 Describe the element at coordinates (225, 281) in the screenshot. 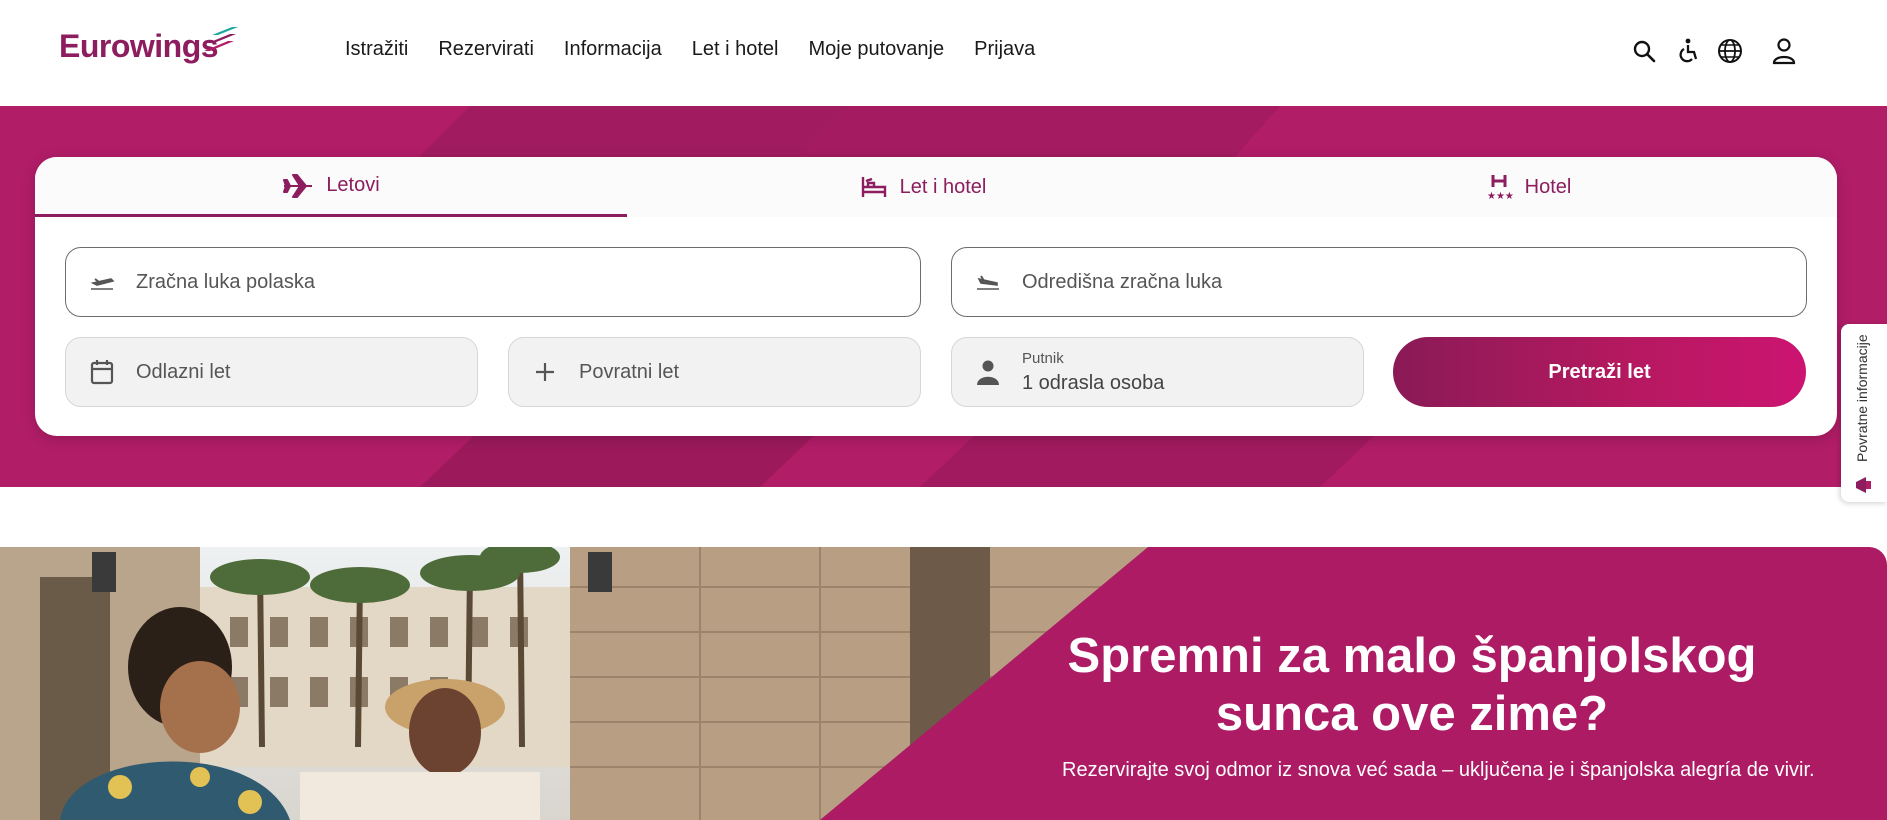

I see `origin-placeholder: Zračna luka polaska` at that location.